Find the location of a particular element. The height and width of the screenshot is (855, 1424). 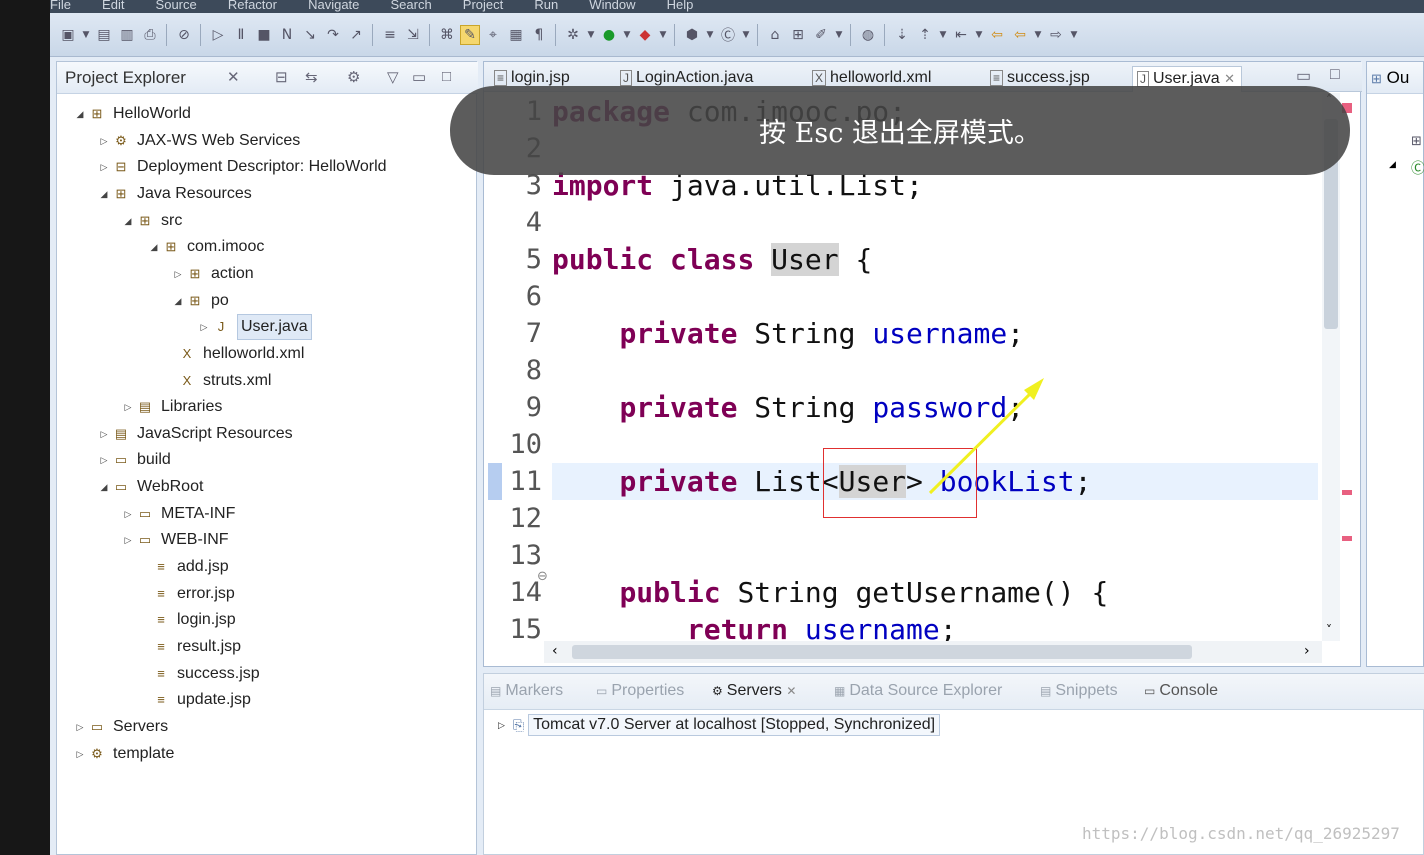

annotation-arrow is located at coordinates (986, 436).